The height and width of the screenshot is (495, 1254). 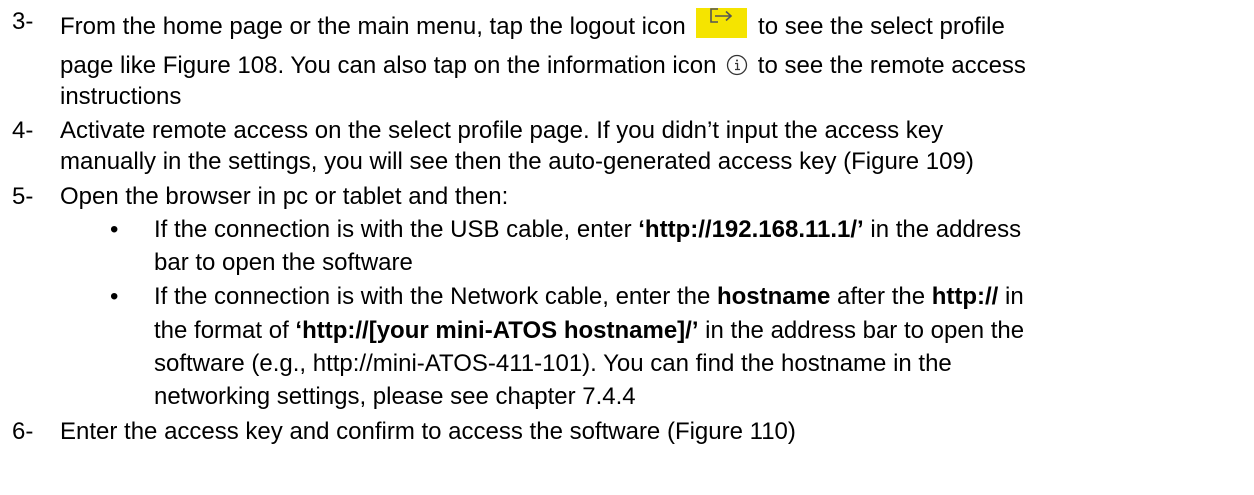 What do you see at coordinates (737, 65) in the screenshot?
I see `info-icon` at bounding box center [737, 65].